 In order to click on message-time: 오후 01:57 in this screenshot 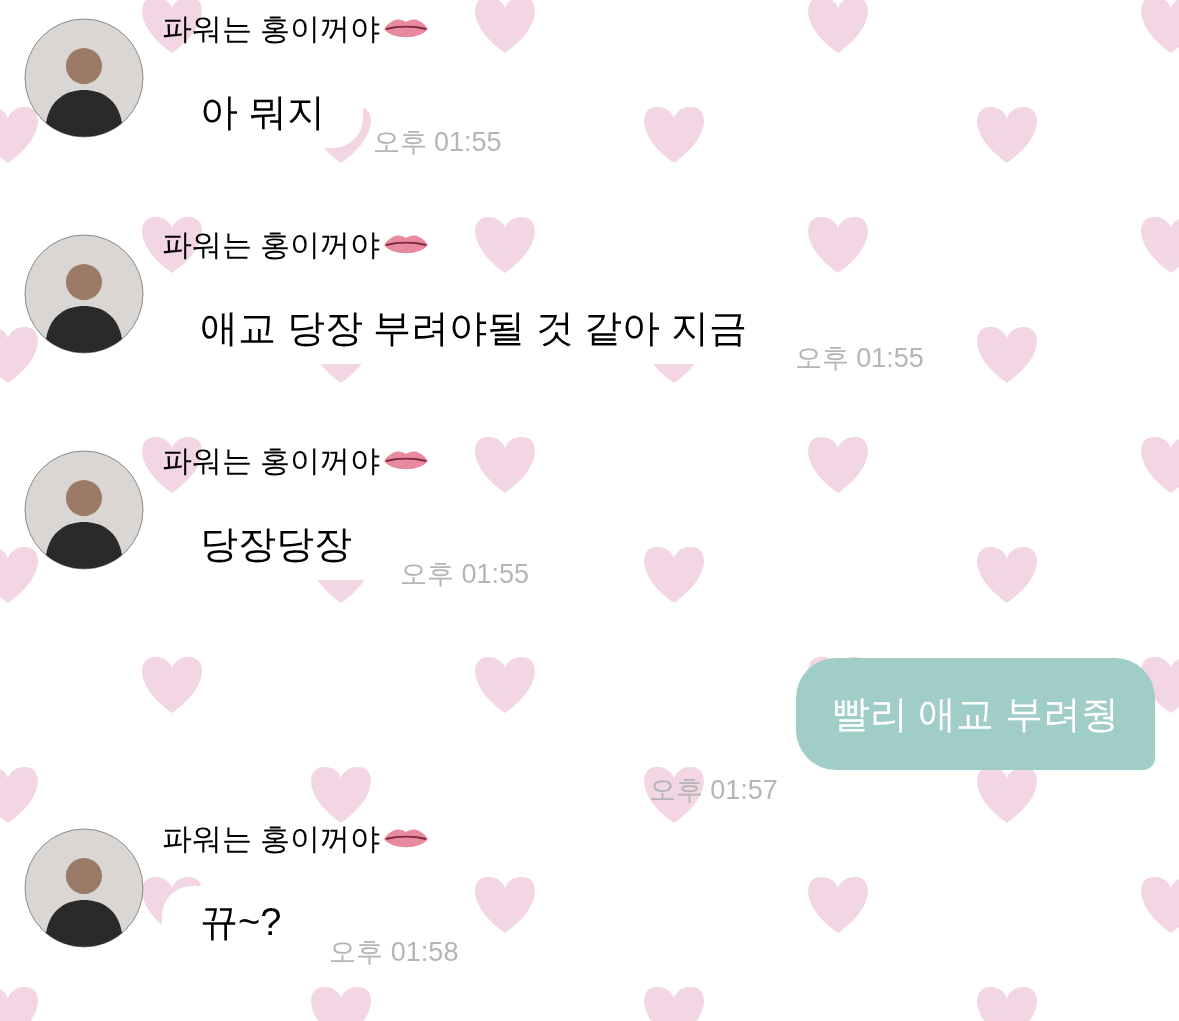, I will do `click(713, 790)`.